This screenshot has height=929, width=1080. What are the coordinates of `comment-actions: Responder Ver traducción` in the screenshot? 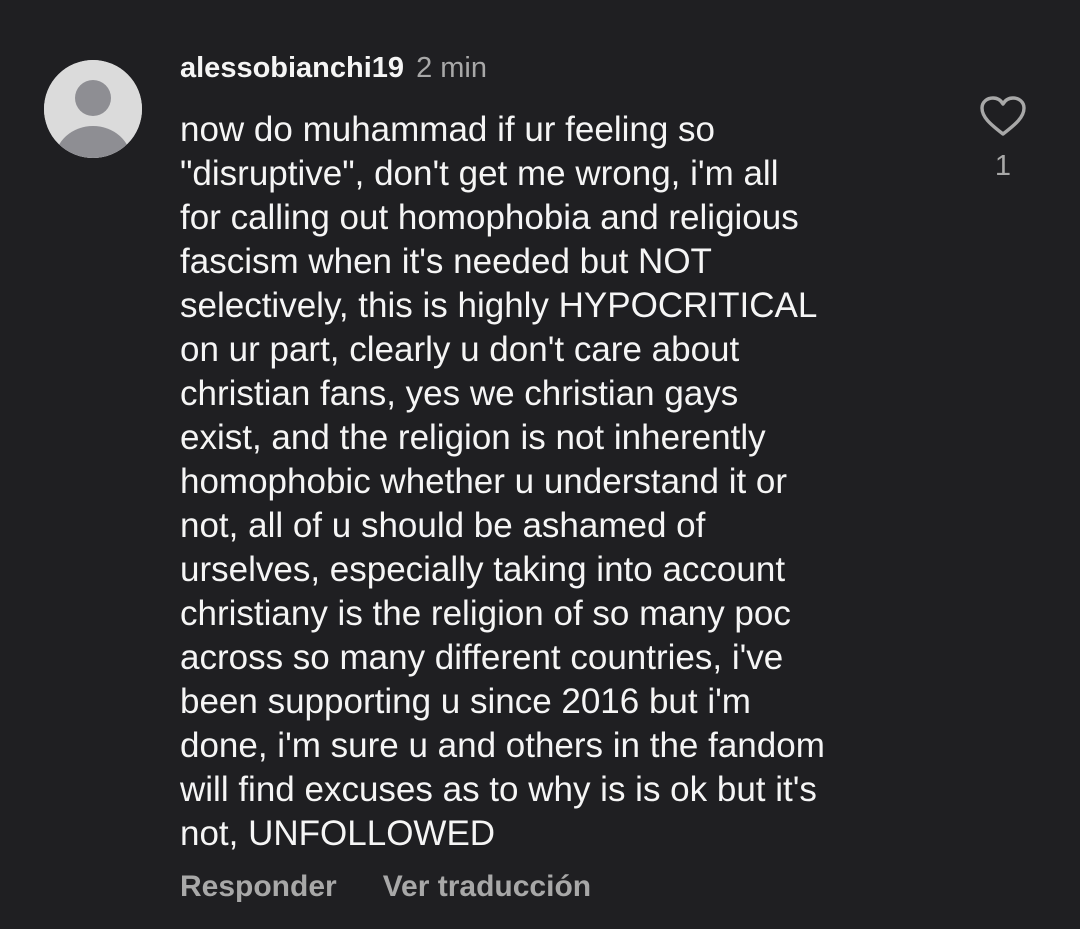 It's located at (385, 887).